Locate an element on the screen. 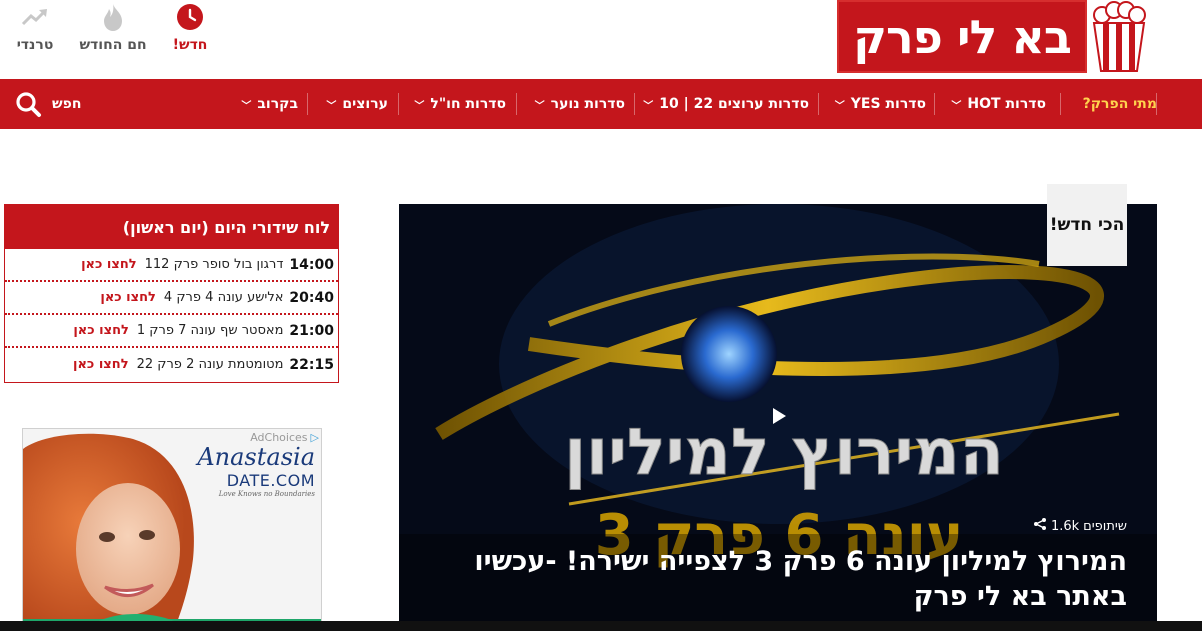 The height and width of the screenshot is (631, 1202). schedule-time: 20:40 is located at coordinates (311, 297).